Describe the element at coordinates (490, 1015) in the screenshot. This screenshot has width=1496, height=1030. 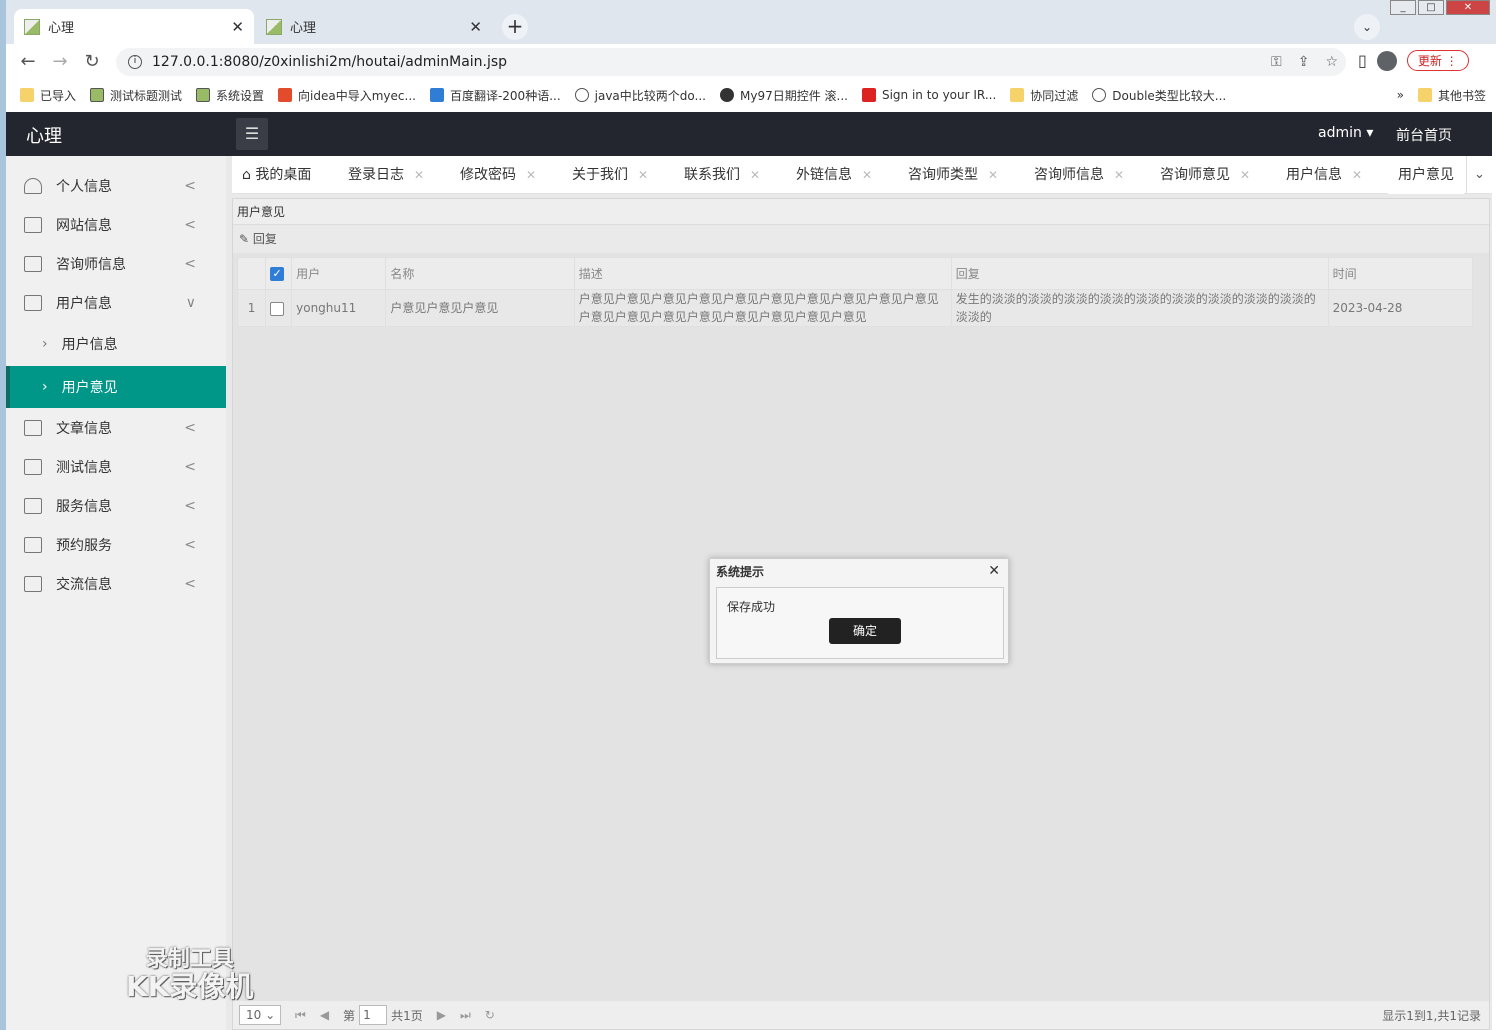
I see `refresh-icon: ↻` at that location.